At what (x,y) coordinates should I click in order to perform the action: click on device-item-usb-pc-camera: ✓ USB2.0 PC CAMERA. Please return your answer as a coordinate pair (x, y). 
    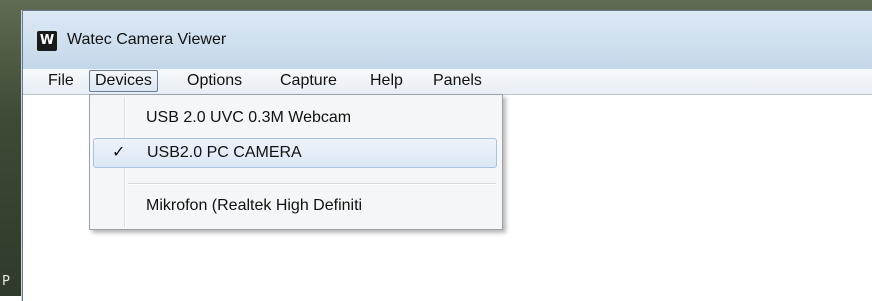
    Looking at the image, I should click on (295, 153).